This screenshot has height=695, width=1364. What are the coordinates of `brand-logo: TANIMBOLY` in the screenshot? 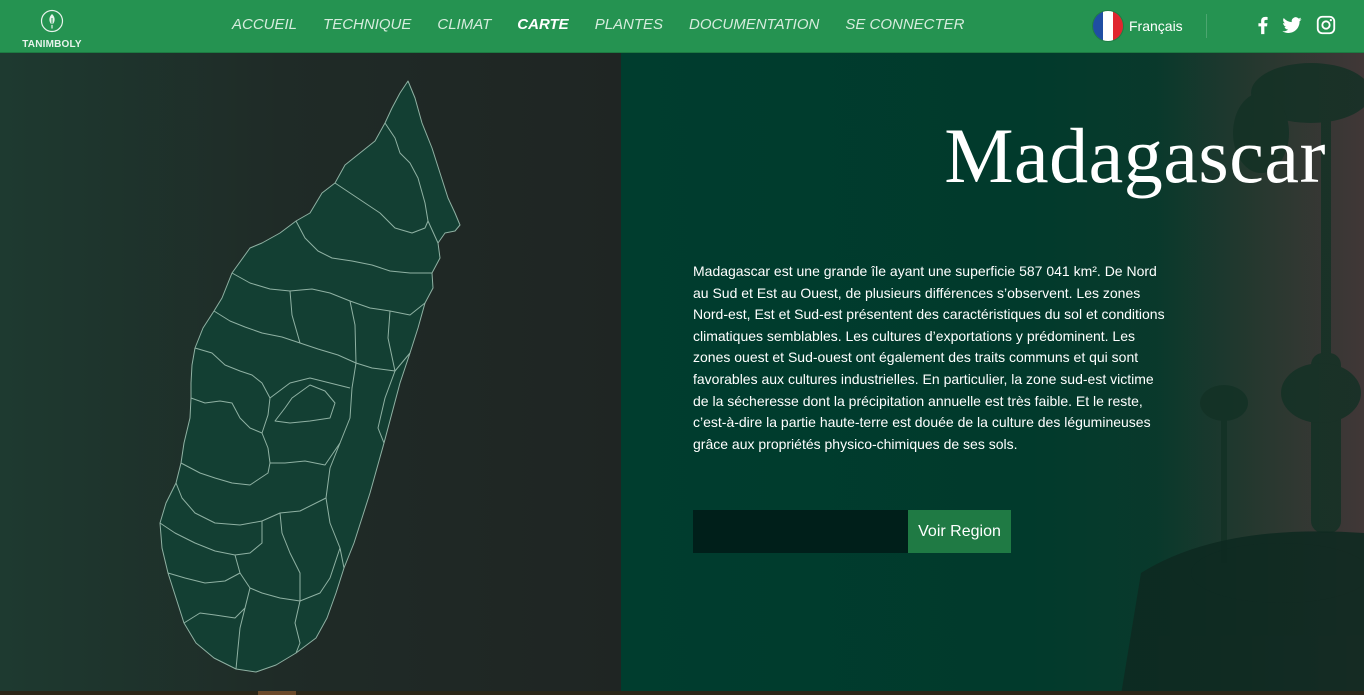 It's located at (52, 30).